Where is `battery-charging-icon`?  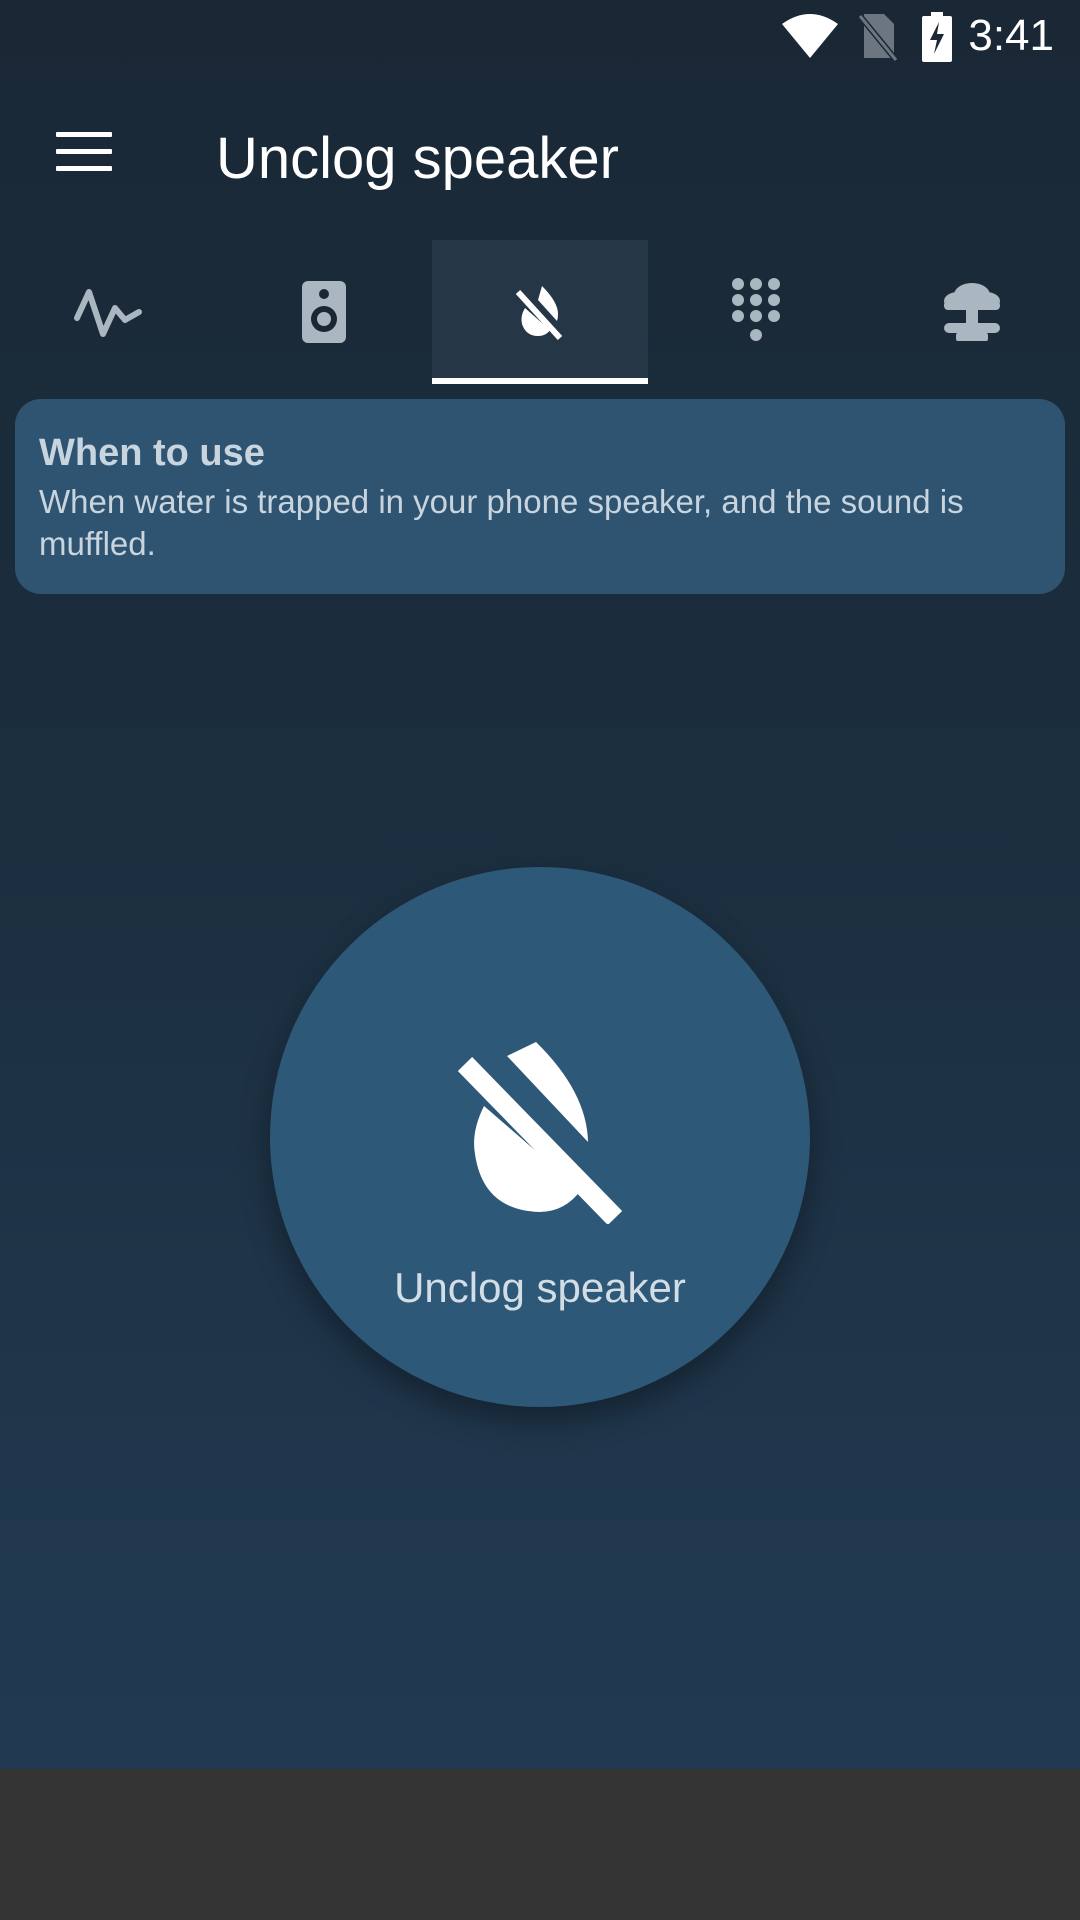
battery-charging-icon is located at coordinates (937, 37).